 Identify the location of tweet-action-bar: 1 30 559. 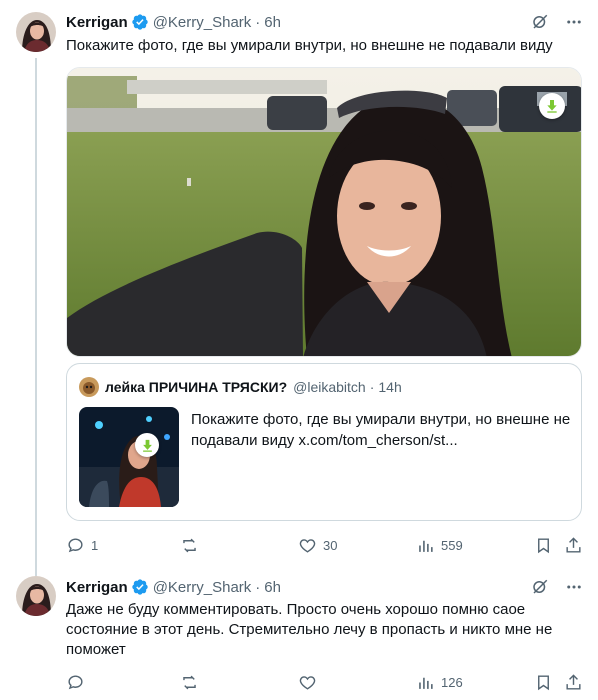
(325, 545).